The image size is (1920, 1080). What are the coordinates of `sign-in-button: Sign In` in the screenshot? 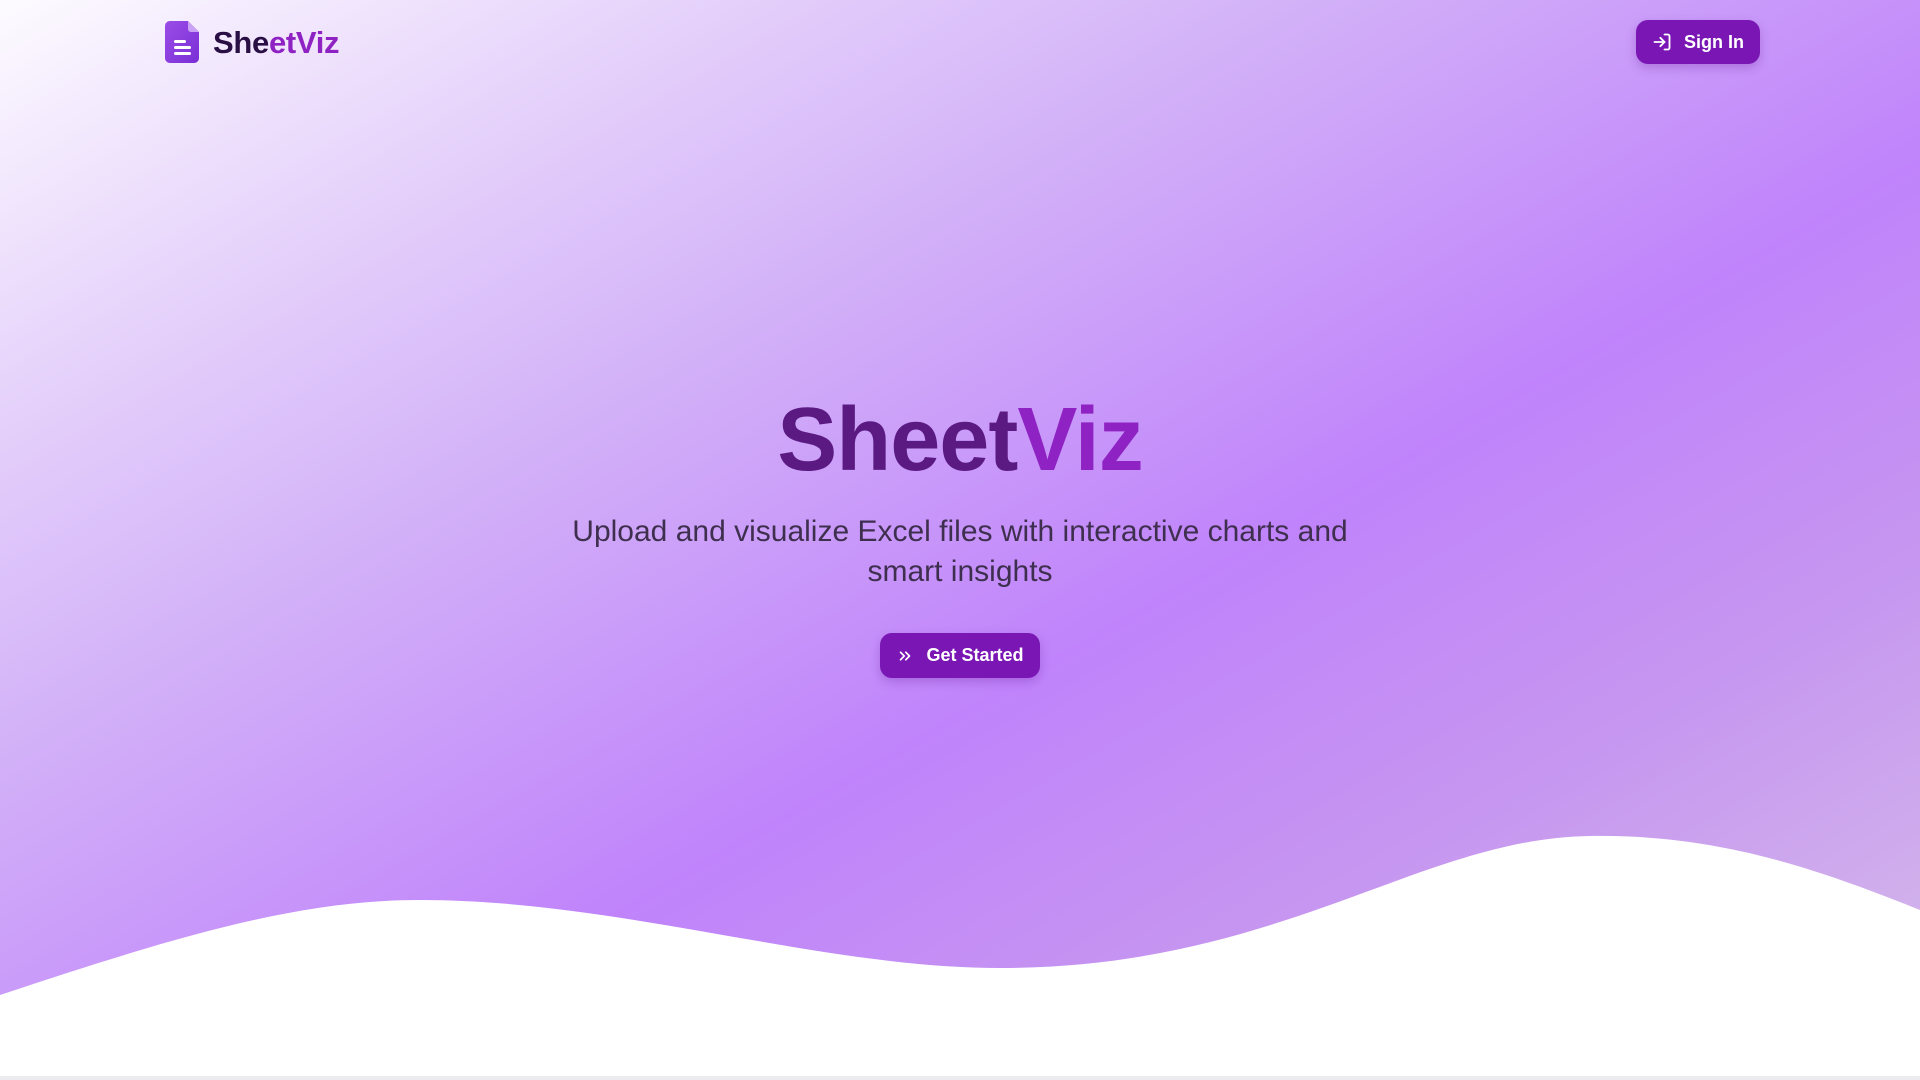 It's located at (1698, 42).